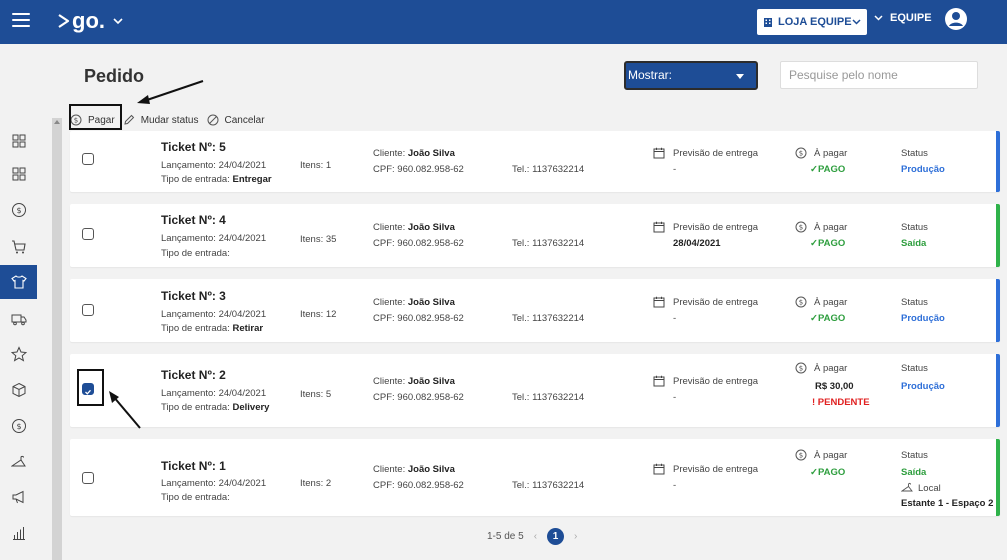 This screenshot has width=1007, height=560. What do you see at coordinates (697, 243) in the screenshot?
I see `delivery-forecast-value: 28/04/2021` at bounding box center [697, 243].